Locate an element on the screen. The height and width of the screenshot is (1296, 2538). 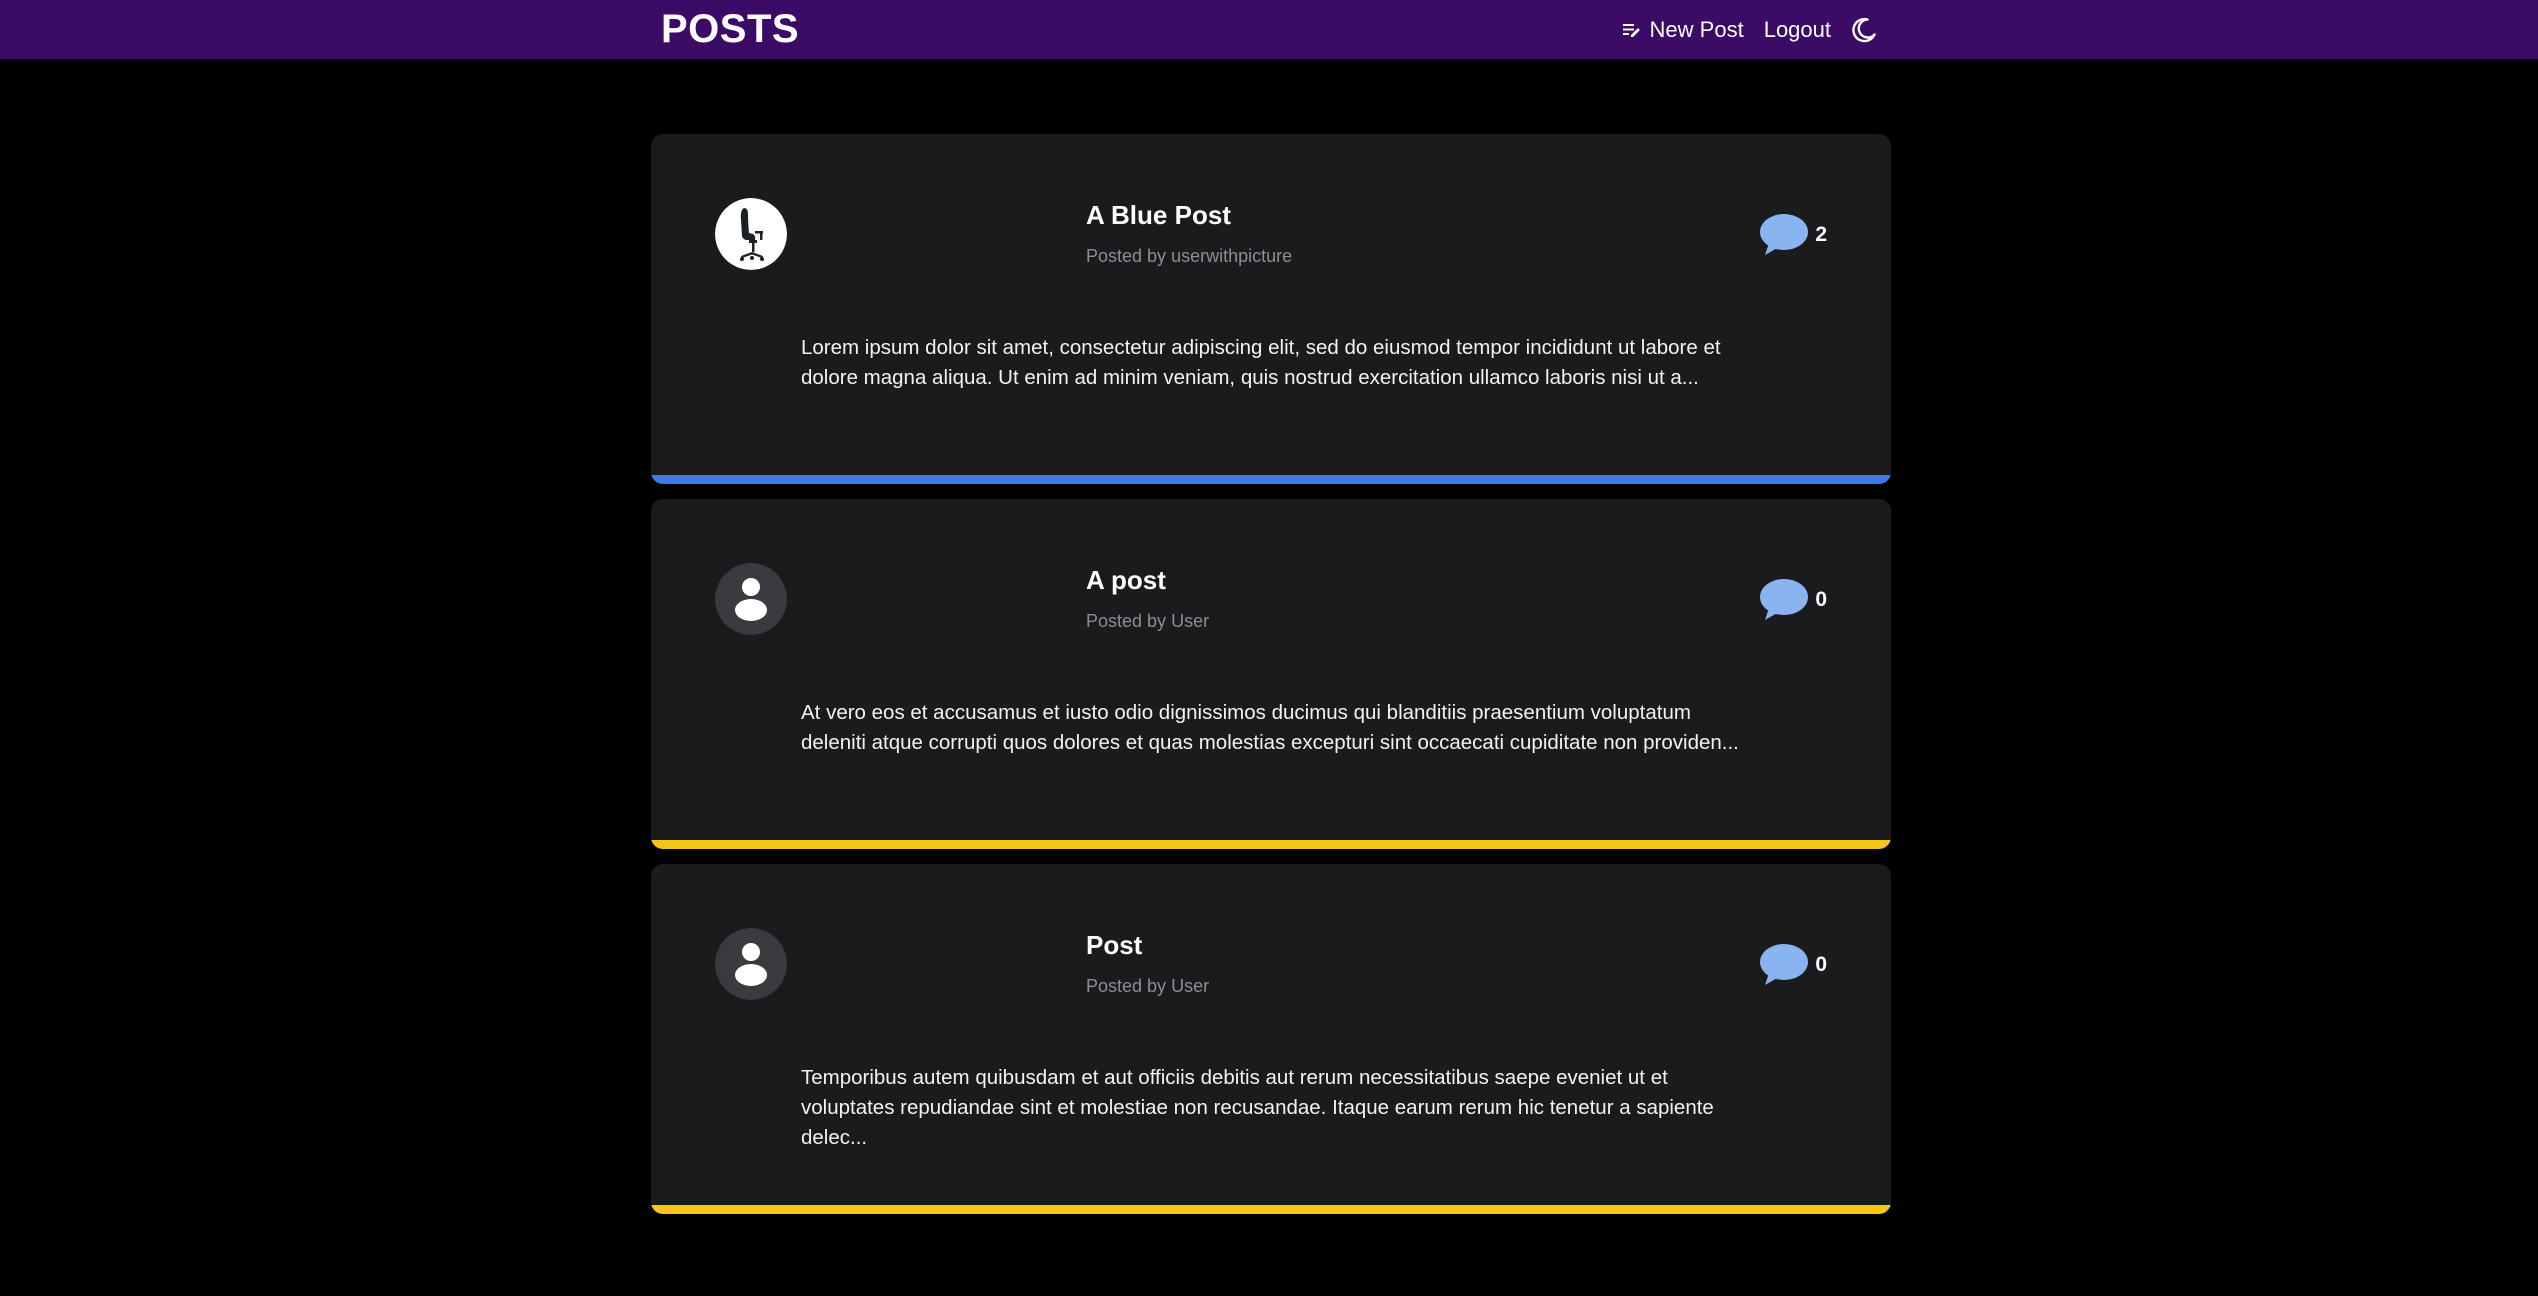
post-meta: Posted by userwithpicture is located at coordinates (1189, 256).